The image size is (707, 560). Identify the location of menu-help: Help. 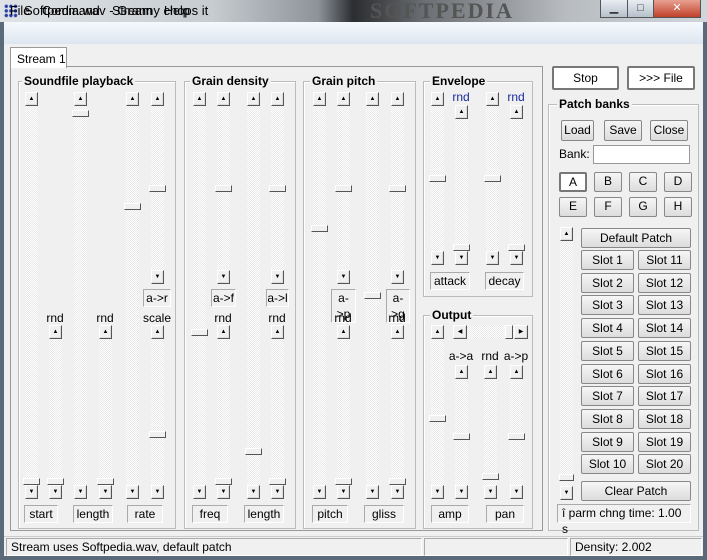
(177, 11).